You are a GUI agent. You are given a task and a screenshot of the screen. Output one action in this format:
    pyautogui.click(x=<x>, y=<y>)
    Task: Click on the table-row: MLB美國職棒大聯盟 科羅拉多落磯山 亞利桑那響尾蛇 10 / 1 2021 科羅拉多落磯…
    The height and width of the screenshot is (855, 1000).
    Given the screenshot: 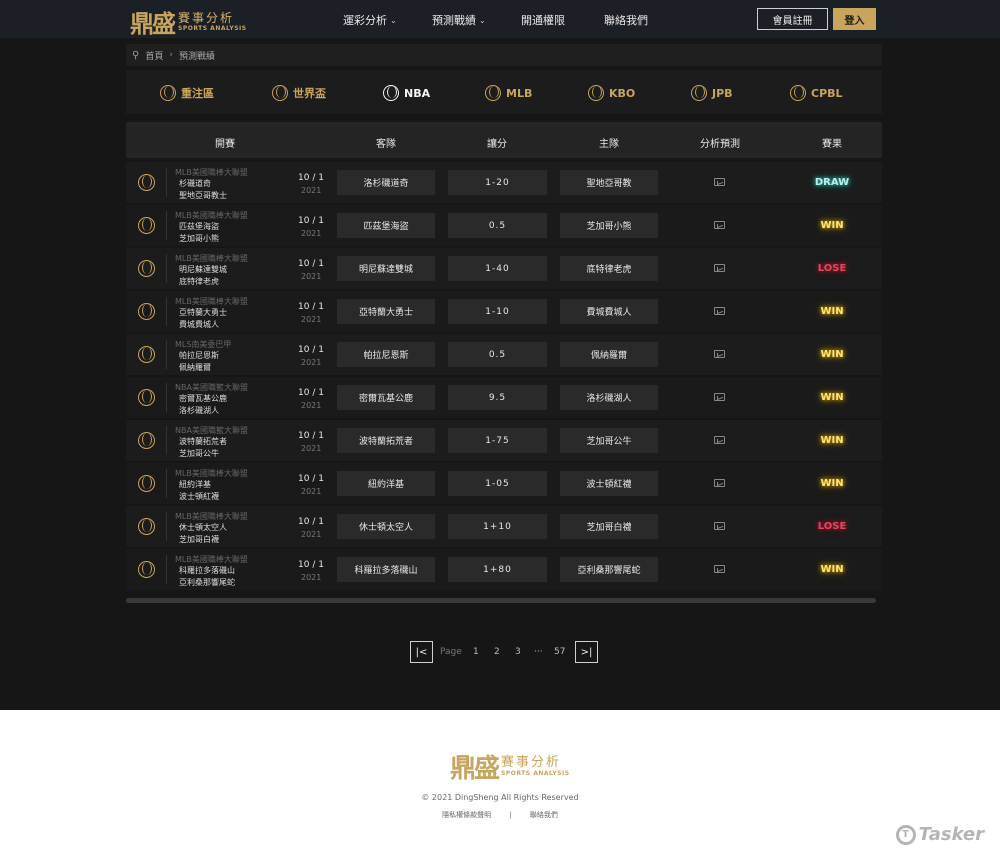 What is the action you would take?
    pyautogui.click(x=504, y=569)
    